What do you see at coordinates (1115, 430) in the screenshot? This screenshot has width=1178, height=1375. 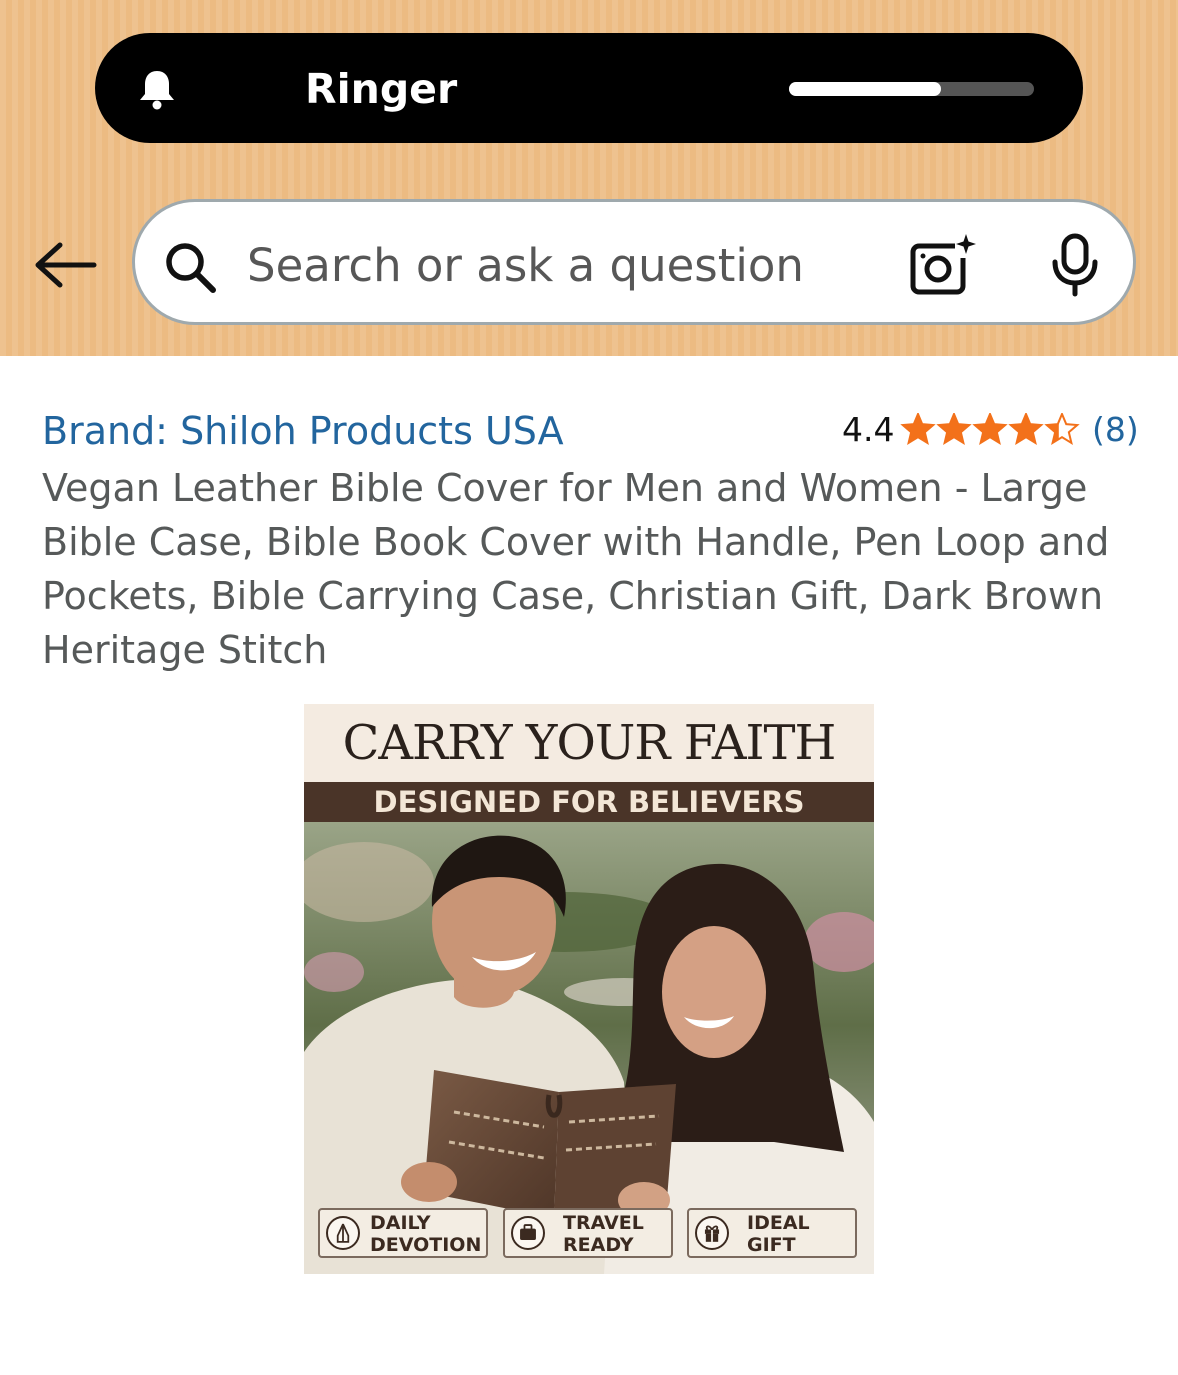 I see `rating-count-link: (8)` at bounding box center [1115, 430].